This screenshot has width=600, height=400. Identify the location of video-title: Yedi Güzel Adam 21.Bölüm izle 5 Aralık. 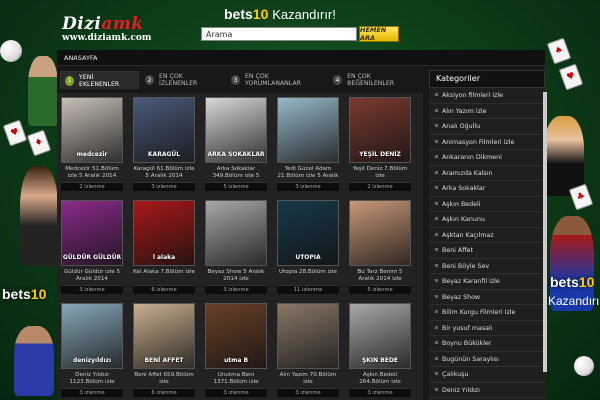
(308, 173).